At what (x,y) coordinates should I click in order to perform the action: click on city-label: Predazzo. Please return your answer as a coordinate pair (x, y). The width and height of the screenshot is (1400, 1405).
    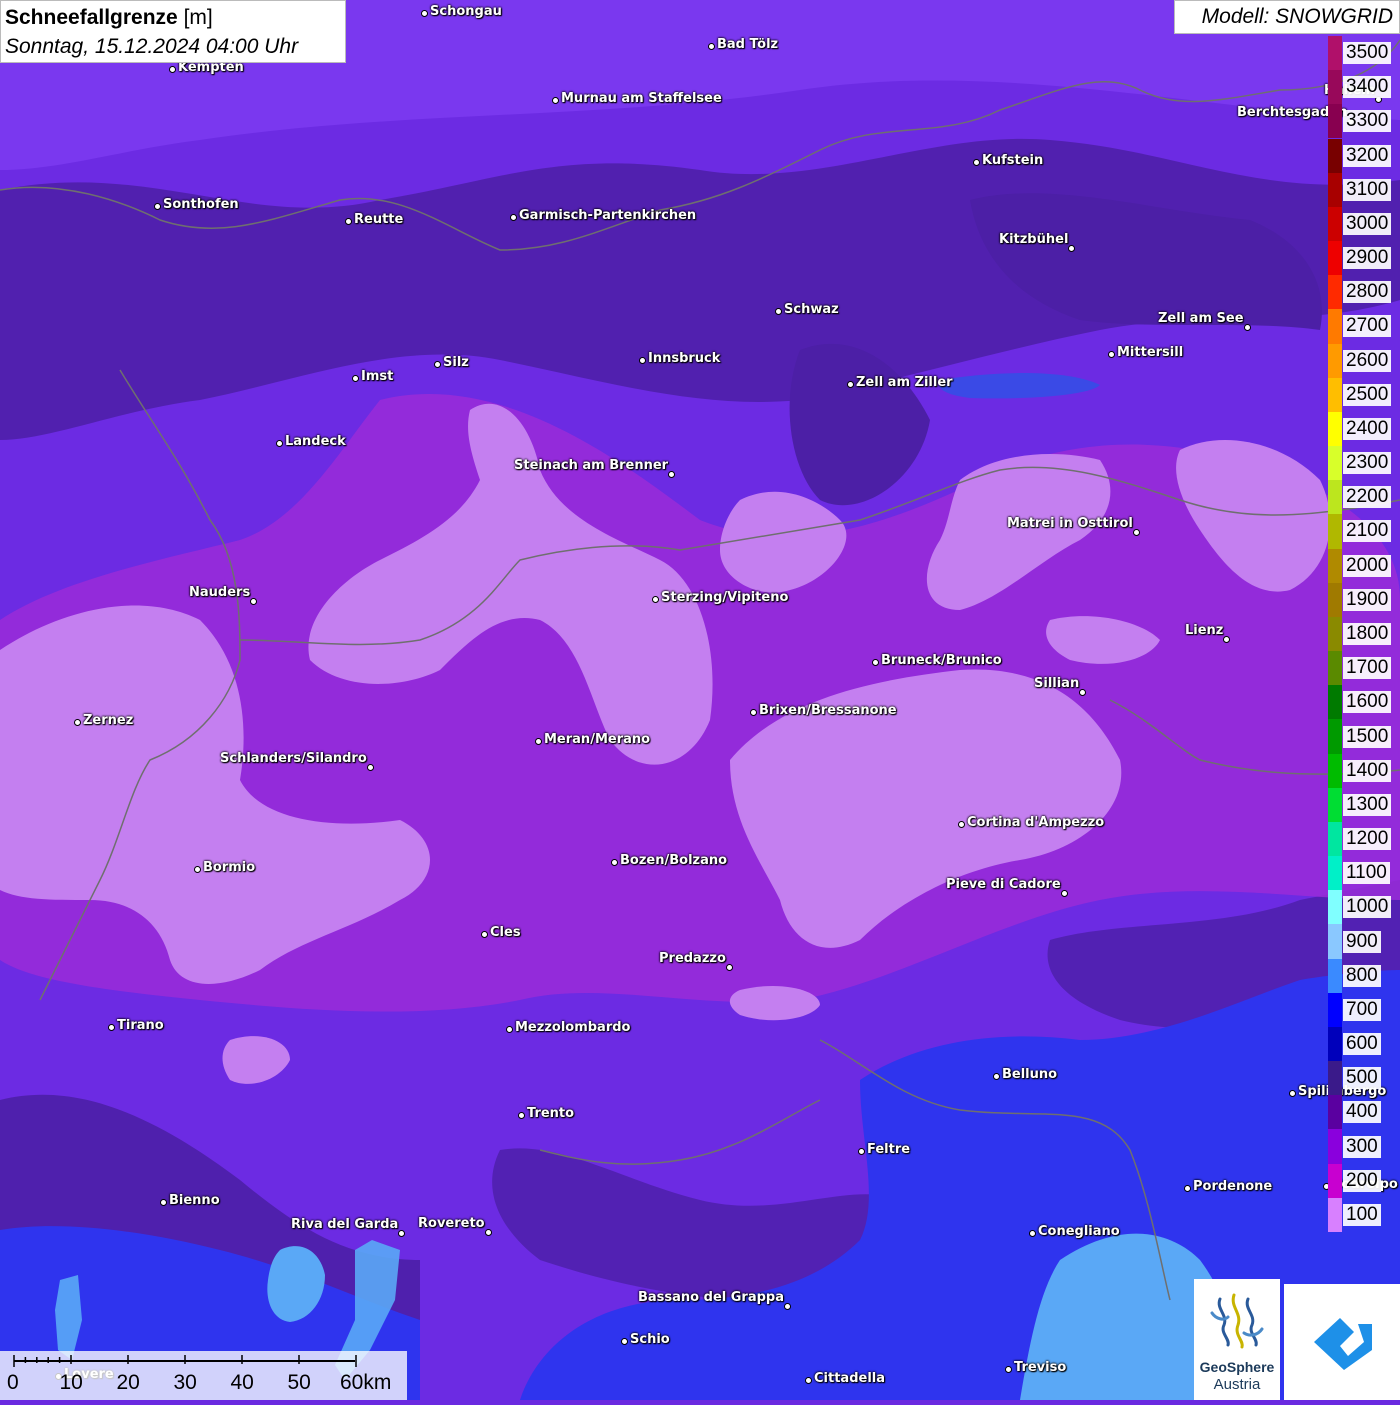
    Looking at the image, I should click on (692, 958).